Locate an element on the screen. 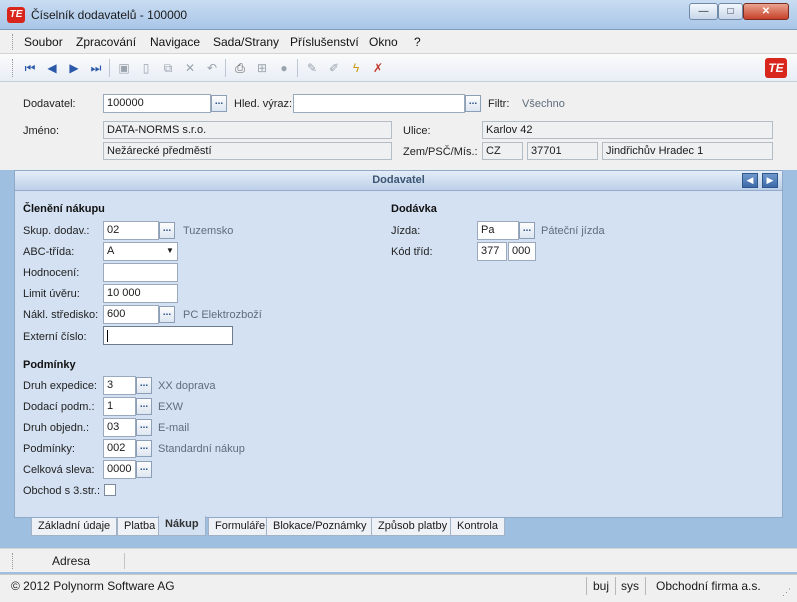 The image size is (797, 602). externi-label: Externí číslo: is located at coordinates (55, 337).